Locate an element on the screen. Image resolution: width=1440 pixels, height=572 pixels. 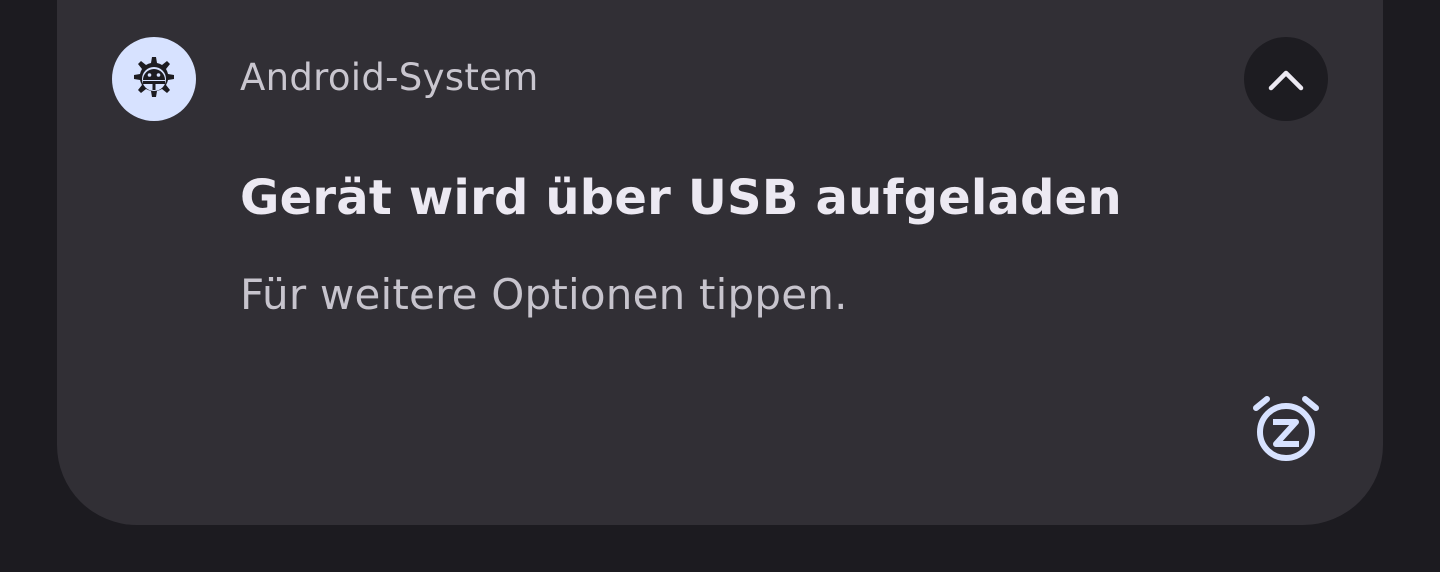
snooze-alarm-icon is located at coordinates (1286, 428).